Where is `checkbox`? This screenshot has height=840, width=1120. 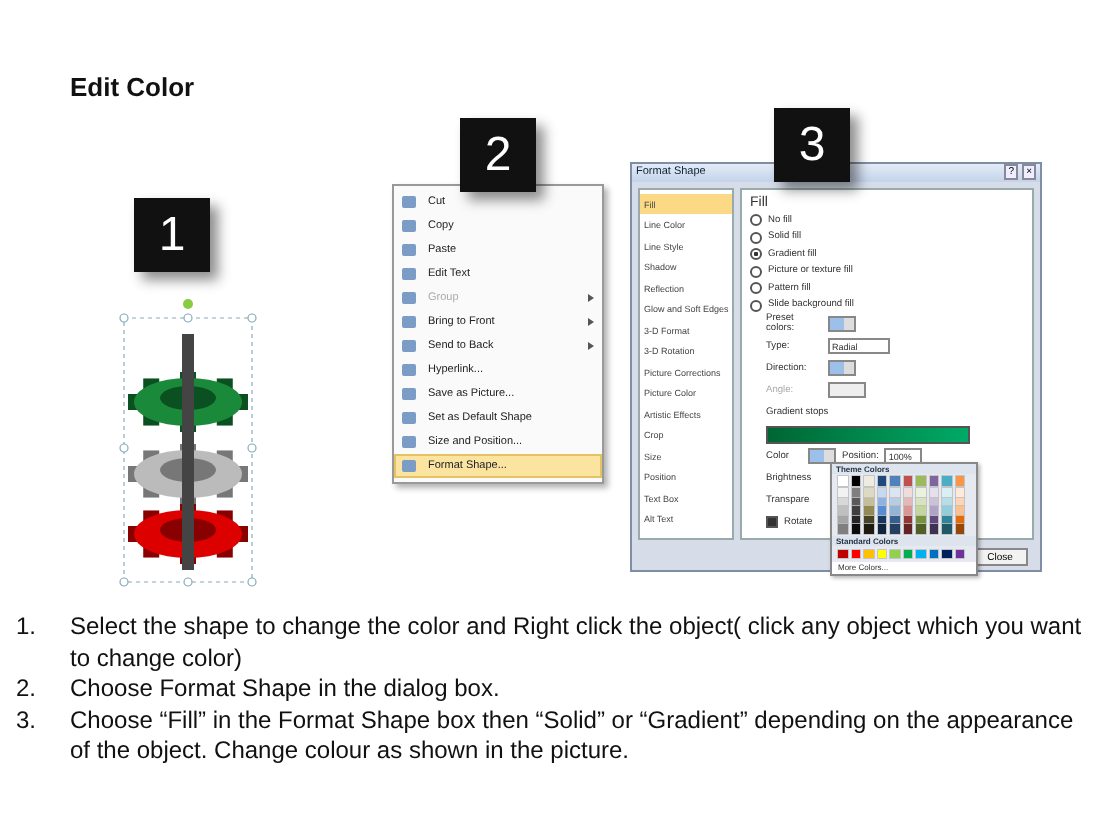 checkbox is located at coordinates (772, 522).